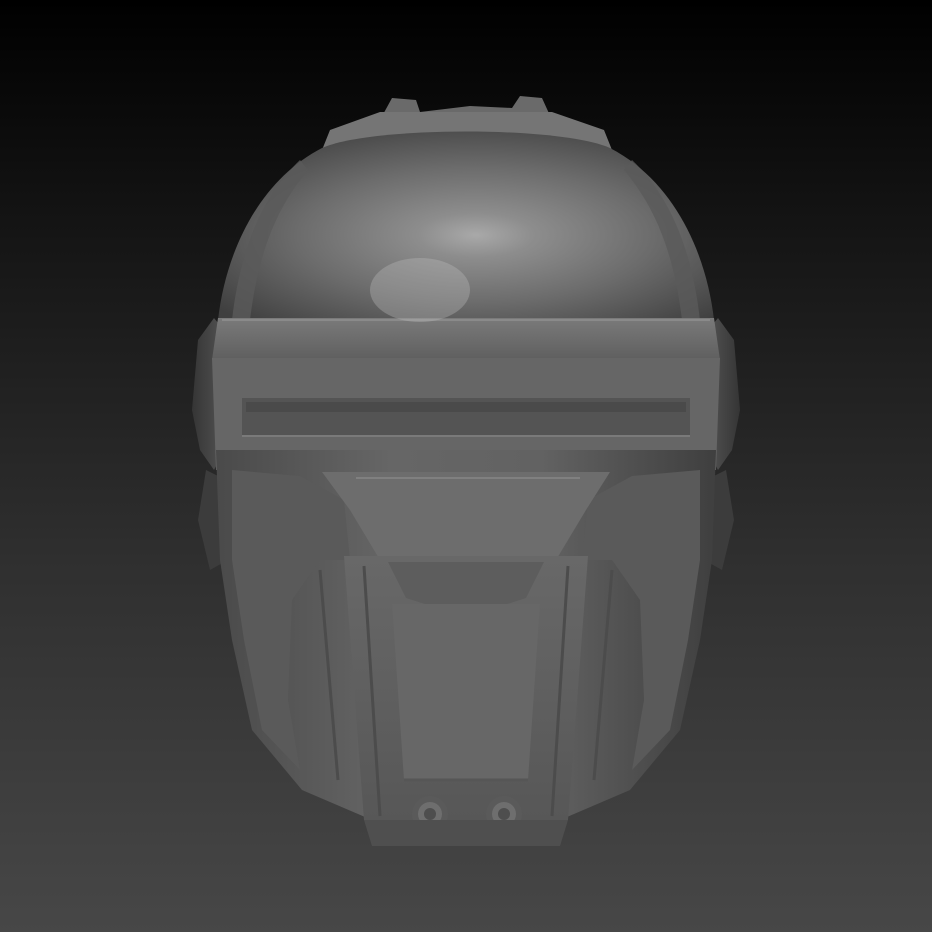 The width and height of the screenshot is (932, 932). Describe the element at coordinates (466, 833) in the screenshot. I see `bottom-rim` at that location.